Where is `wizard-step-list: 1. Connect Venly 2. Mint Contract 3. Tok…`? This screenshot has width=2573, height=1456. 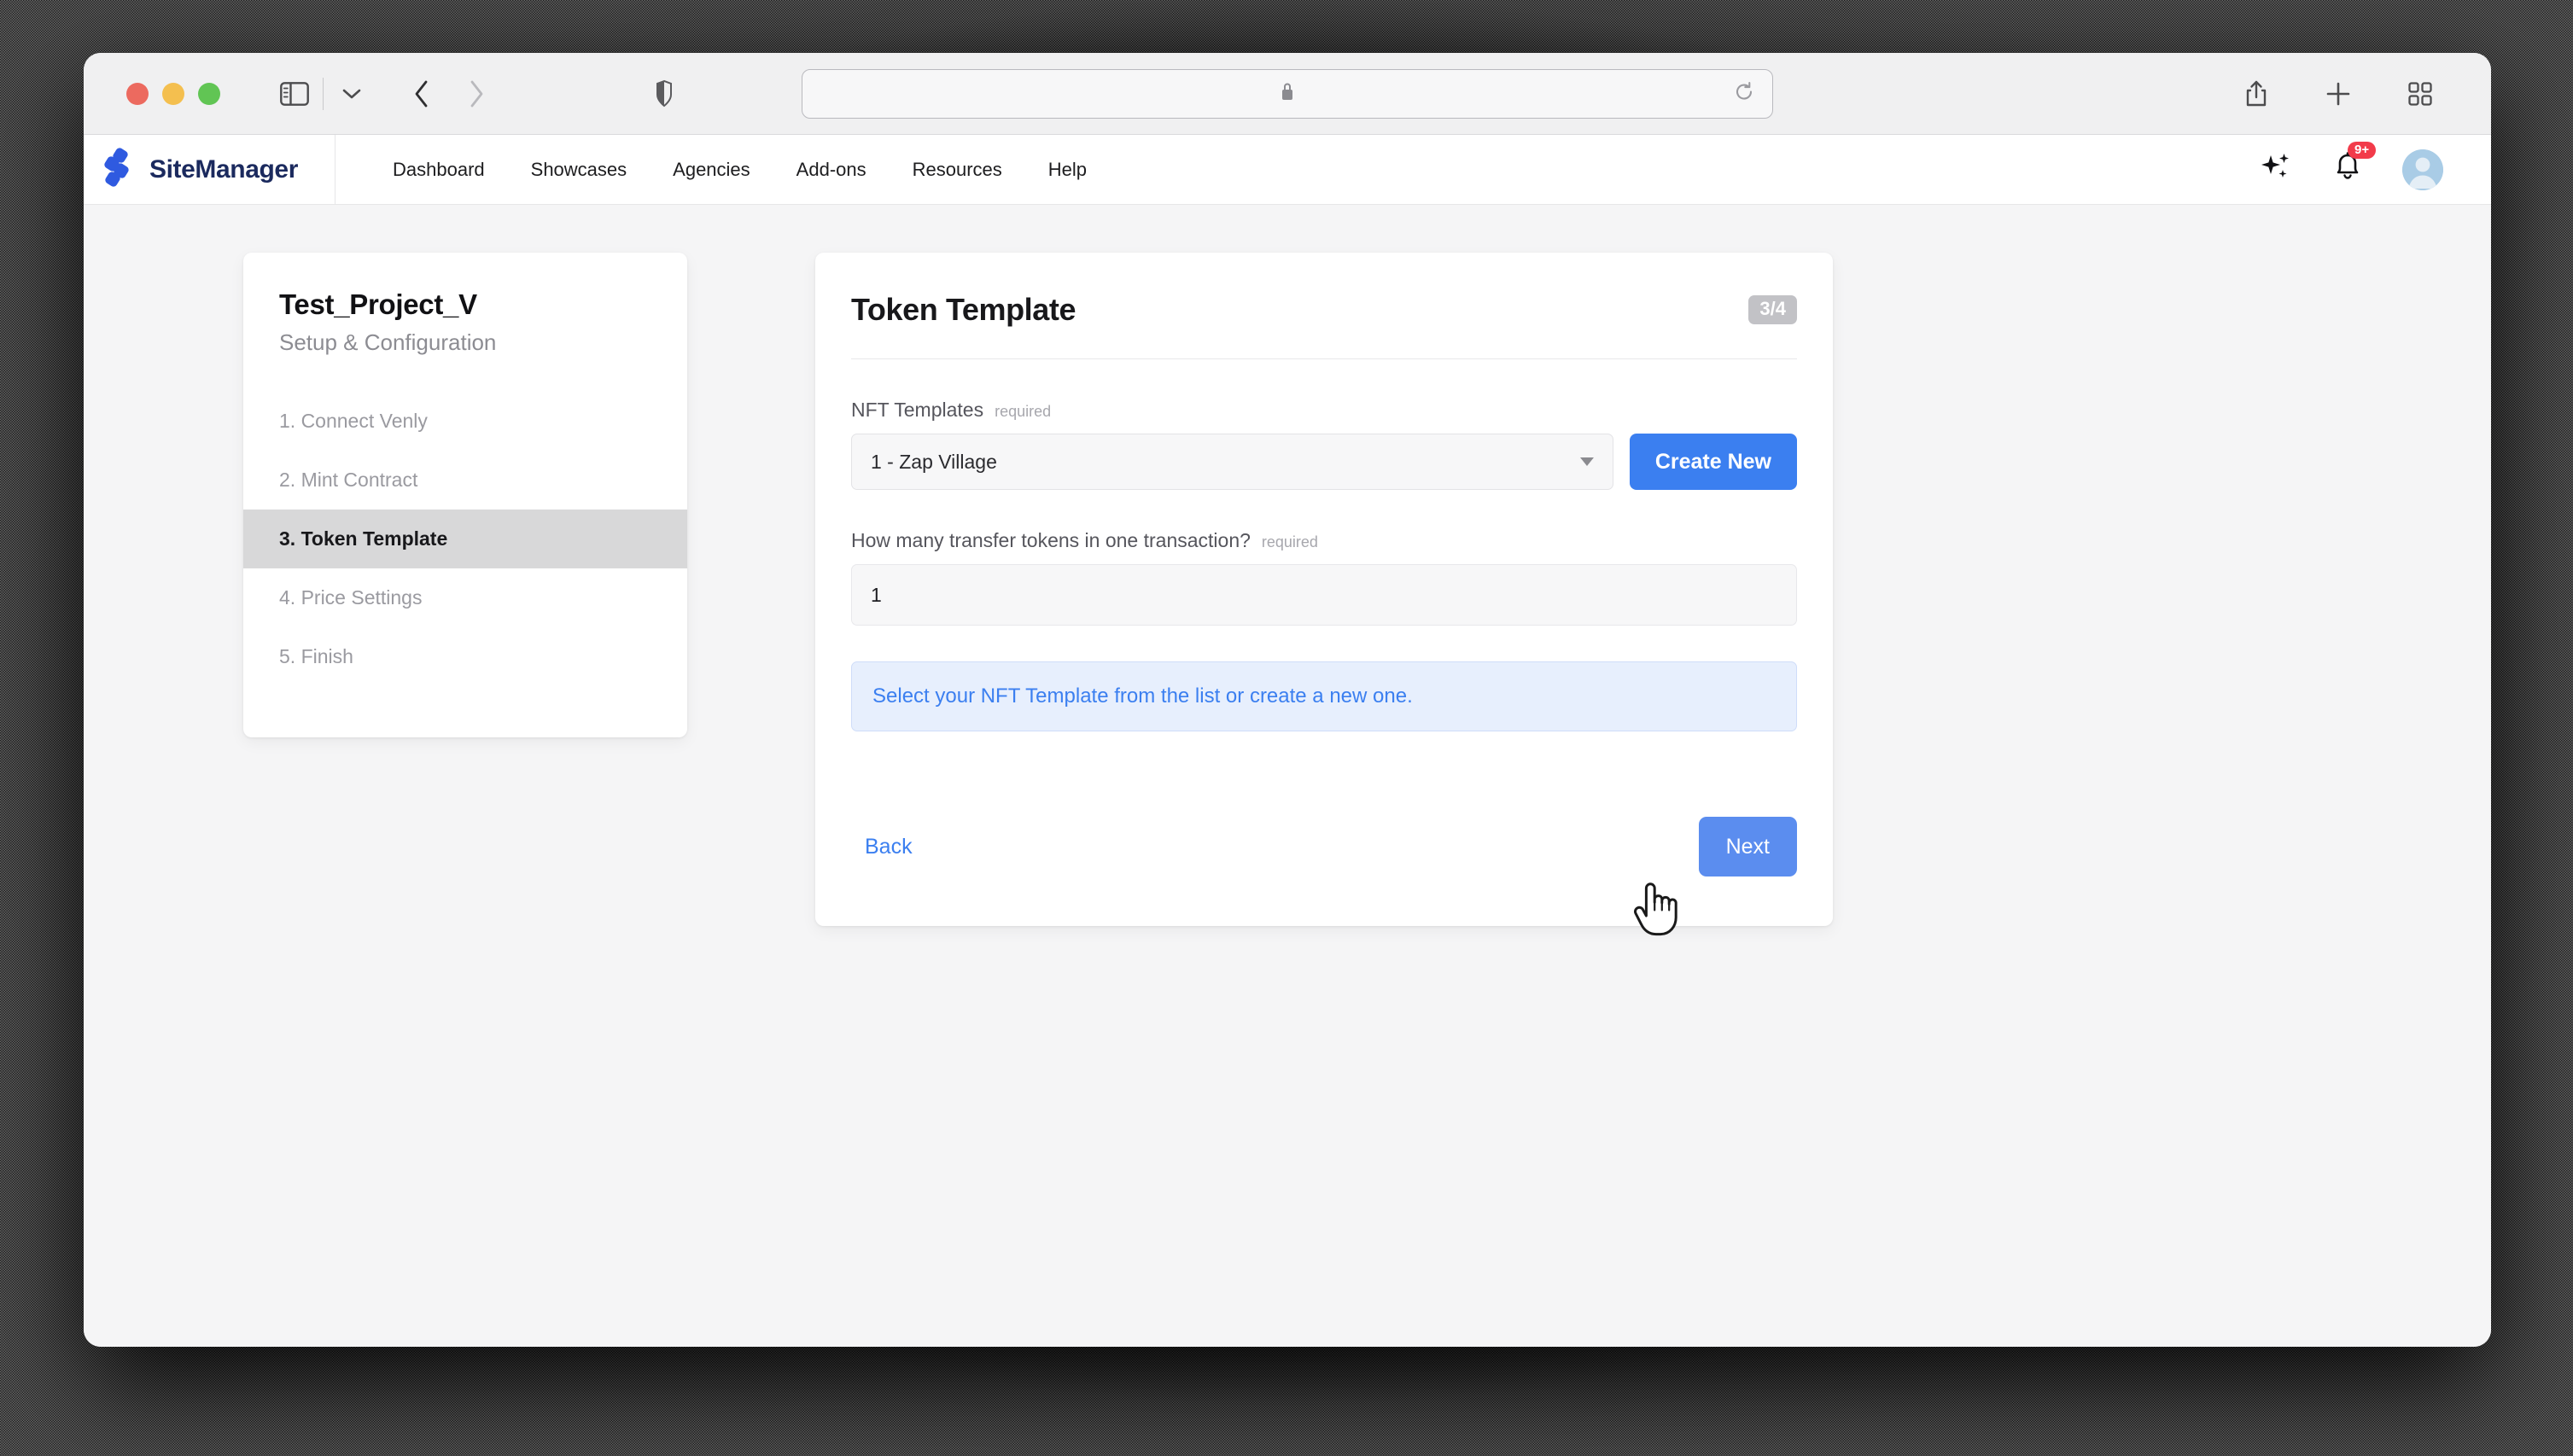 wizard-step-list: 1. Connect Venly 2. Mint Contract 3. Tok… is located at coordinates (465, 539).